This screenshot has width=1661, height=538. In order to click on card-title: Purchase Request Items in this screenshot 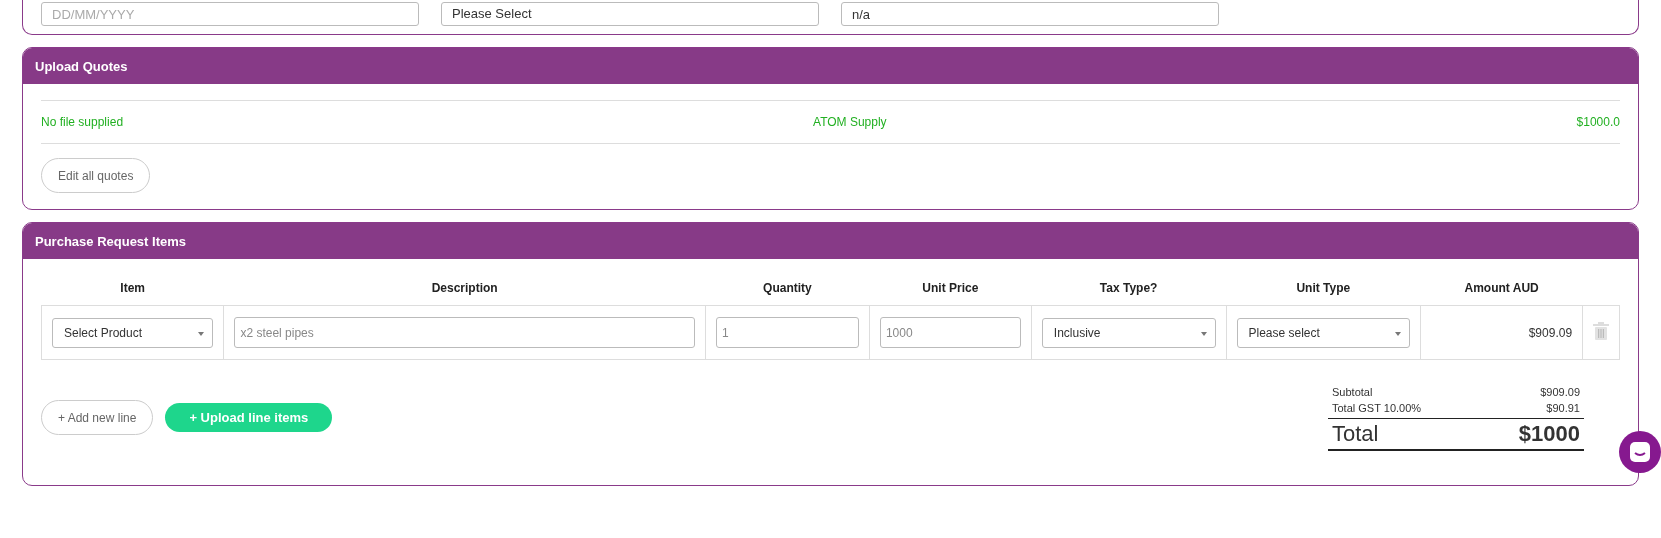, I will do `click(110, 241)`.